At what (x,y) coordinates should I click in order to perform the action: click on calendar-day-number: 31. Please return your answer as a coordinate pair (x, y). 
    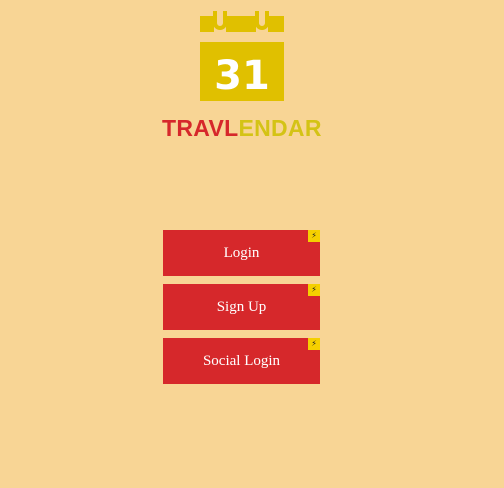
    Looking at the image, I should click on (242, 76).